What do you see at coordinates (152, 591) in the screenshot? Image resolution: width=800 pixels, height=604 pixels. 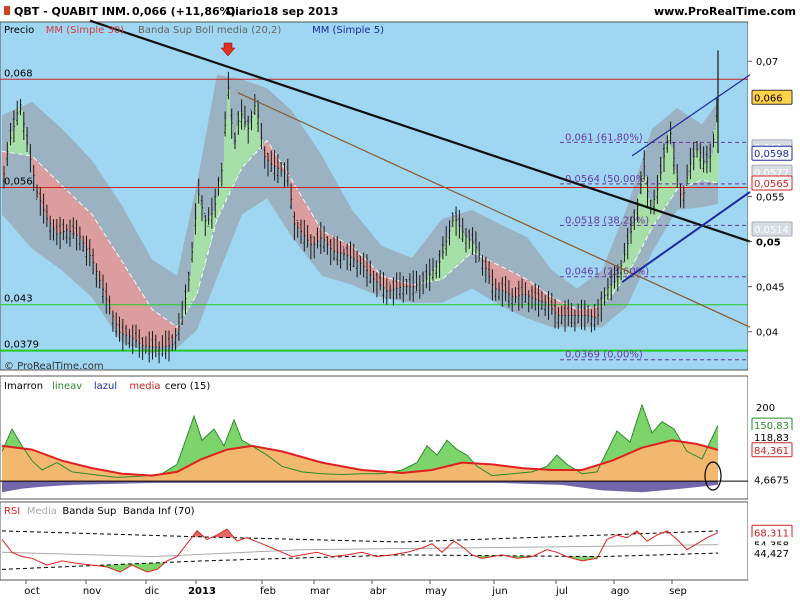 I see `x-tick-2: dic` at bounding box center [152, 591].